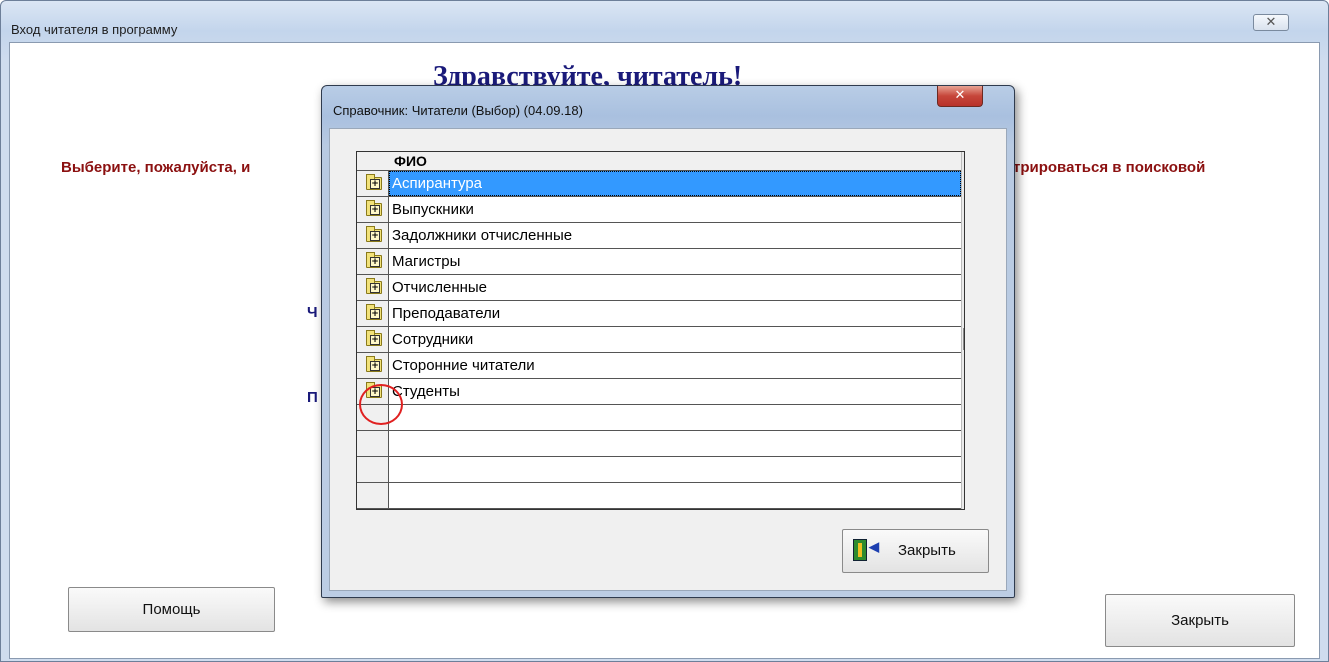 The width and height of the screenshot is (1329, 662). What do you see at coordinates (156, 167) in the screenshot?
I see `prompt-text-left: Выберите, пожалуйста, и` at bounding box center [156, 167].